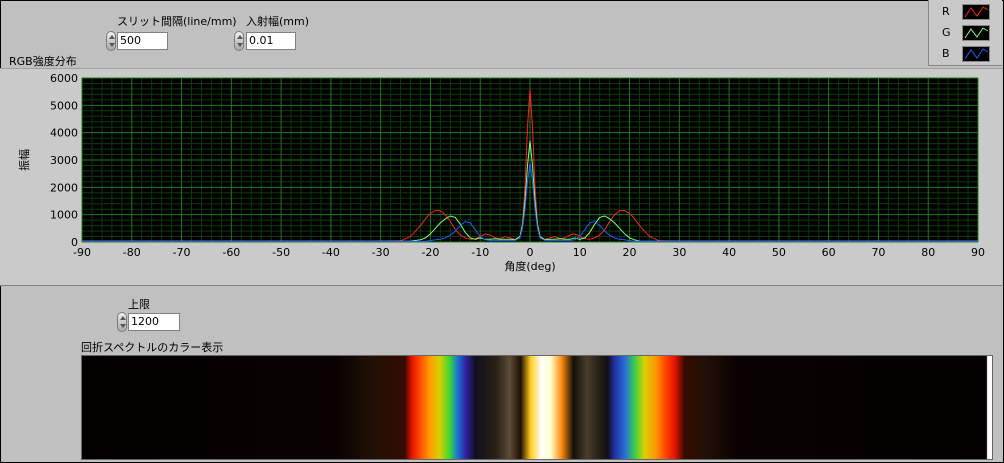 This screenshot has width=1004, height=463. What do you see at coordinates (231, 252) in the screenshot?
I see `x-tick-label: -60` at bounding box center [231, 252].